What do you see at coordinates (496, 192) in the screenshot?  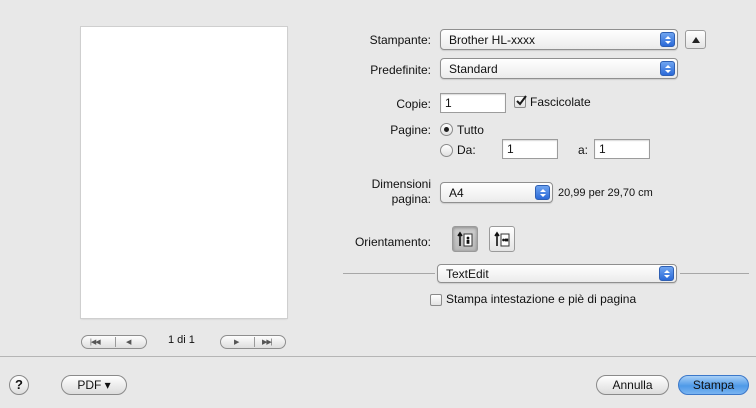 I see `paper-size-popup: A4` at bounding box center [496, 192].